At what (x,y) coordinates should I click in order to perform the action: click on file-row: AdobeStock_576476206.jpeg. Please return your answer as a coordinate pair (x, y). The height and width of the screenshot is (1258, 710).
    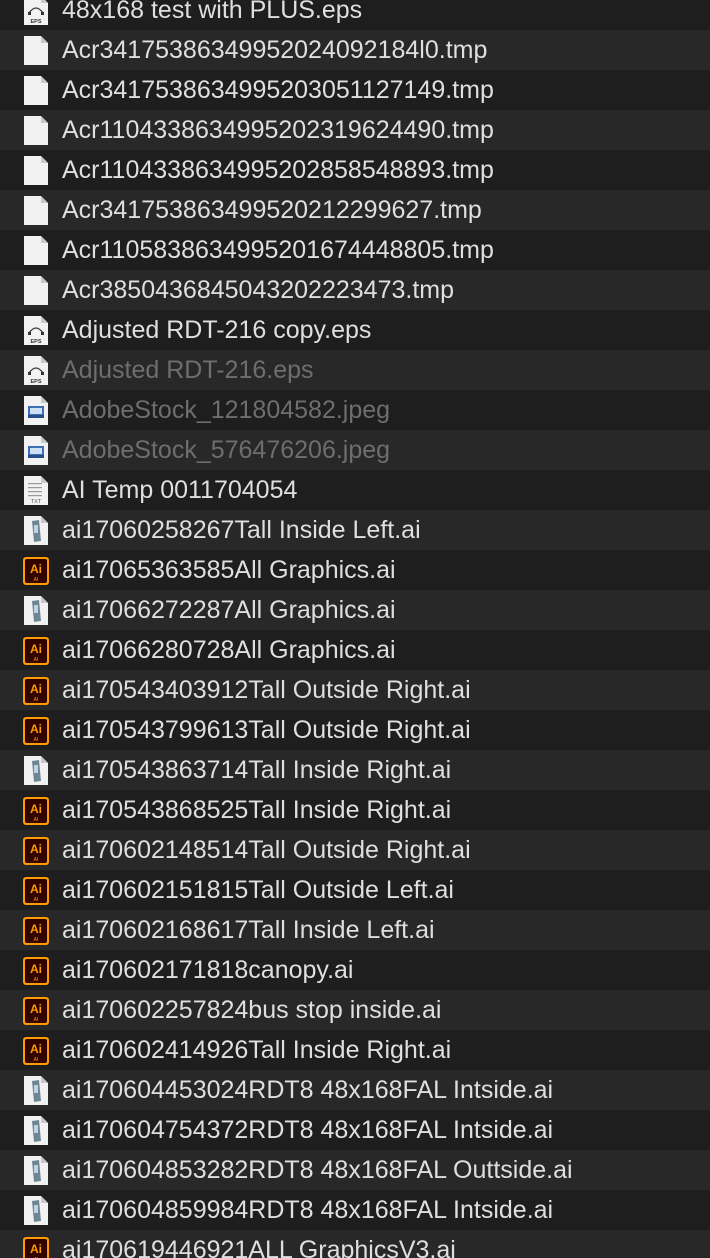
    Looking at the image, I should click on (355, 450).